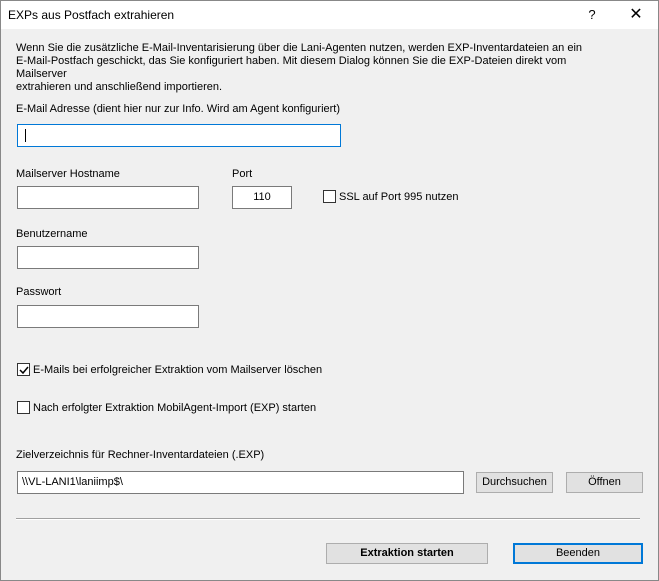 This screenshot has width=659, height=581. What do you see at coordinates (25, 135) in the screenshot?
I see `text-caret` at bounding box center [25, 135].